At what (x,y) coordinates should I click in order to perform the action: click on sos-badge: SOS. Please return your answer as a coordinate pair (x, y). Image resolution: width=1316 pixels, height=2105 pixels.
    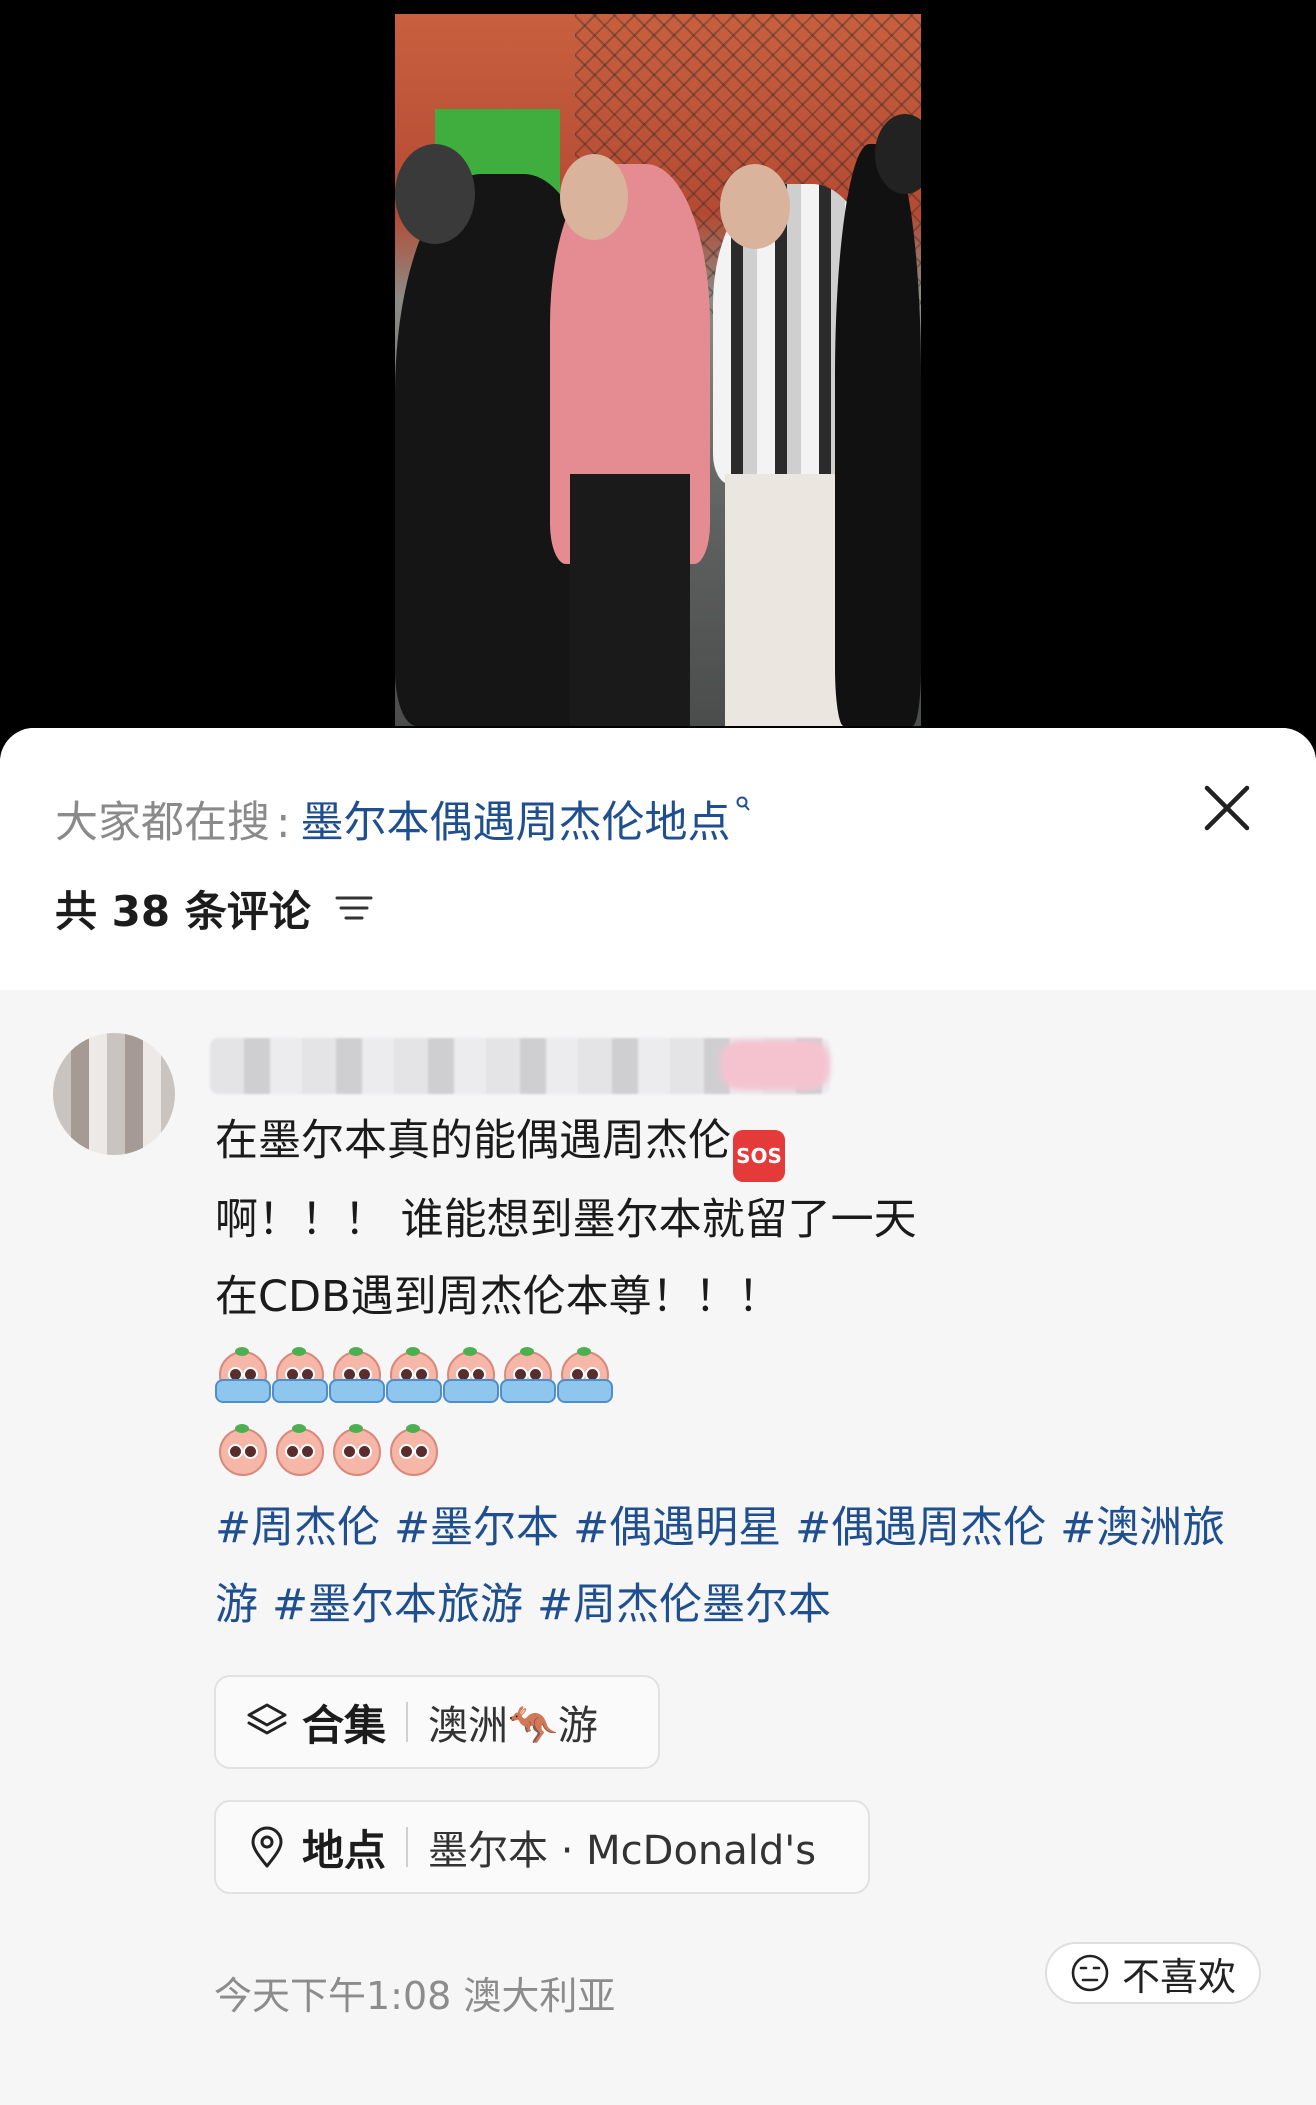
    Looking at the image, I should click on (759, 1156).